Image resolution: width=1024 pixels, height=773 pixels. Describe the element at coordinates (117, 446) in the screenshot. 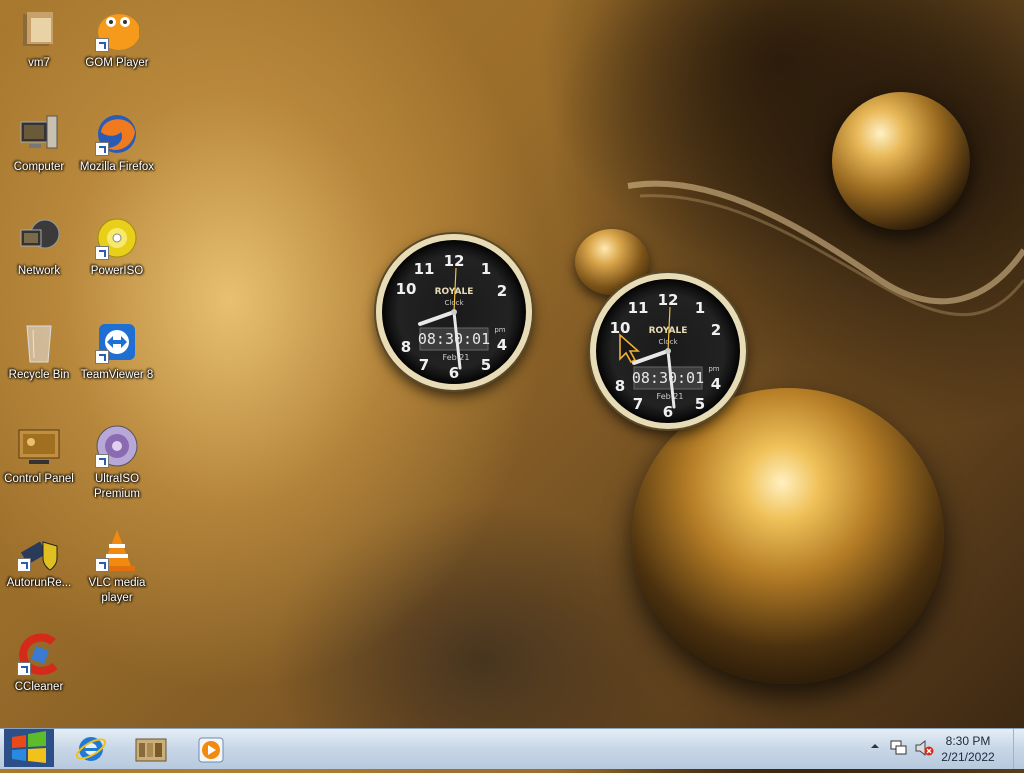

I see `ultraiso-icon` at that location.